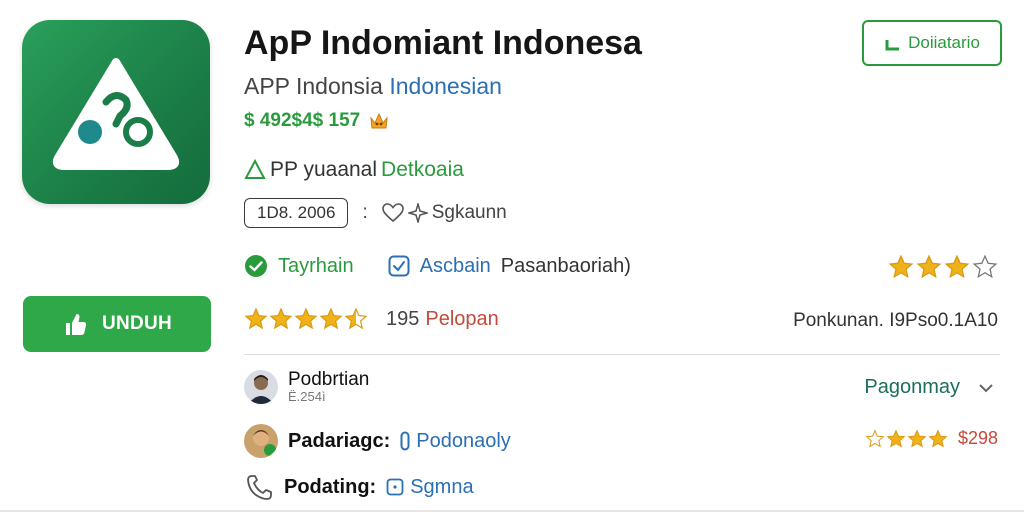 This screenshot has width=1024, height=512. I want to click on rating-stars, so click(306, 319).